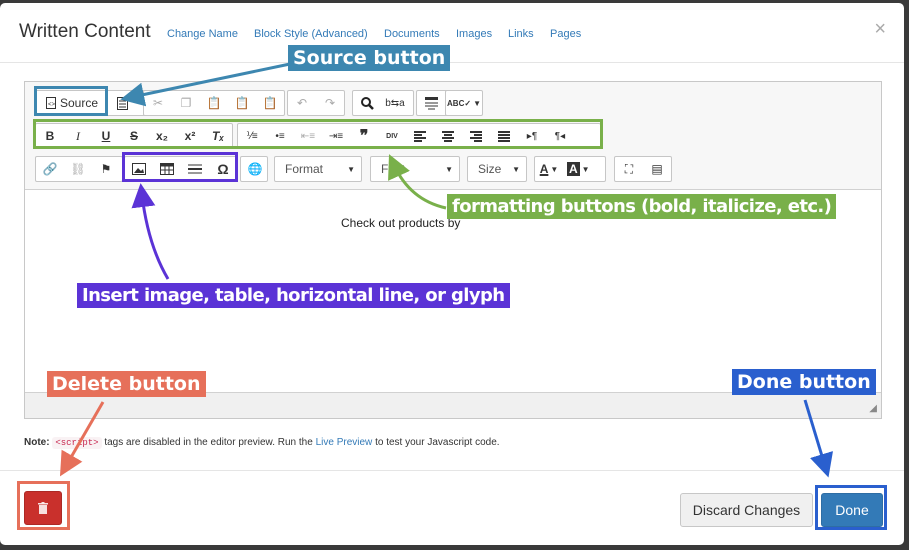 Image resolution: width=909 pixels, height=550 pixels. I want to click on toolbar-group-spell: ABC✓ ▼, so click(464, 103).